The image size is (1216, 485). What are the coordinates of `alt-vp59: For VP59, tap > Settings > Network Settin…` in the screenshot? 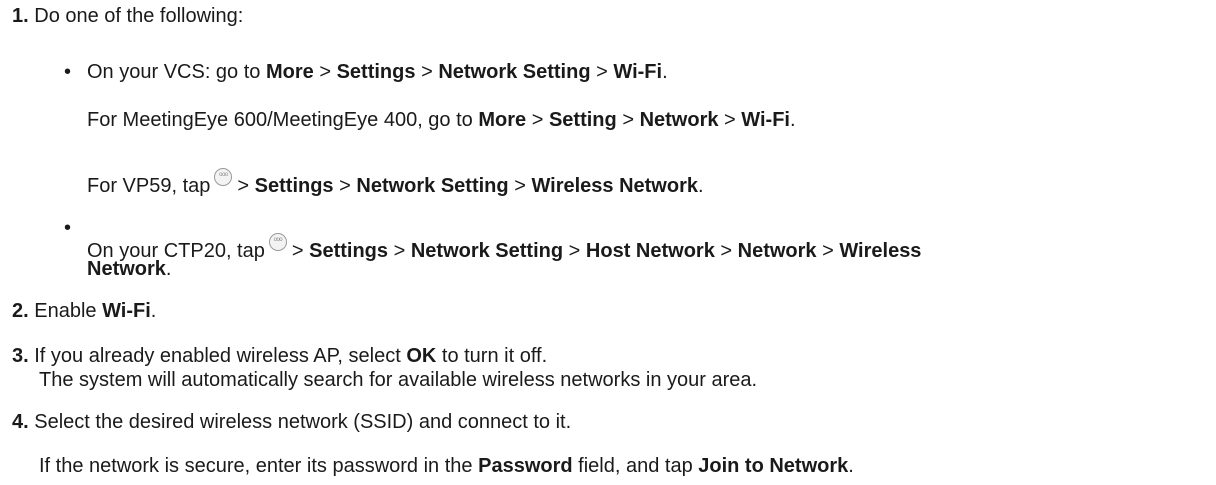 It's located at (395, 183).